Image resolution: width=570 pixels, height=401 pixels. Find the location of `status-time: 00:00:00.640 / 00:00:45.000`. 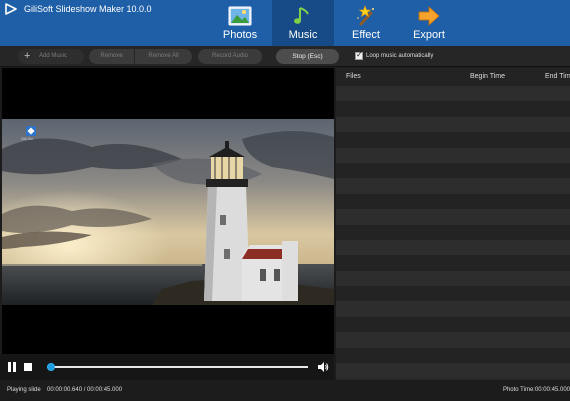

status-time: 00:00:00.640 / 00:00:45.000 is located at coordinates (85, 390).